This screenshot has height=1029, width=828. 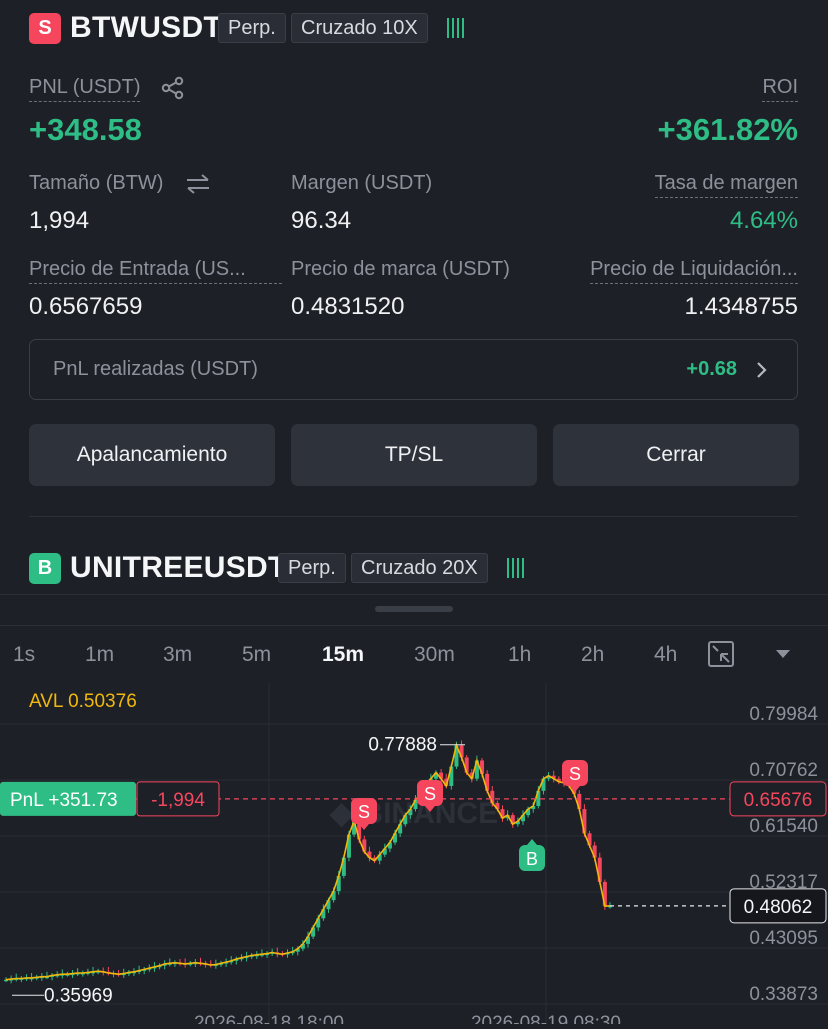 What do you see at coordinates (83, 701) in the screenshot?
I see `avl-indicator-label: AVL 0.50376` at bounding box center [83, 701].